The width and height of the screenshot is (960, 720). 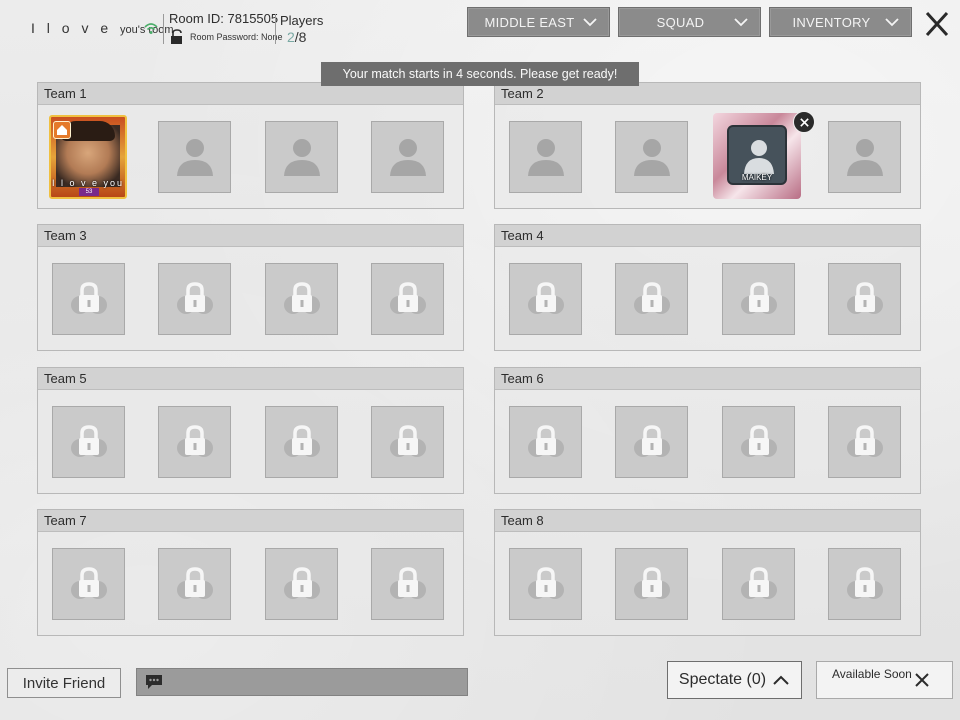 What do you see at coordinates (707, 94) in the screenshot?
I see `team-label: Team 2` at bounding box center [707, 94].